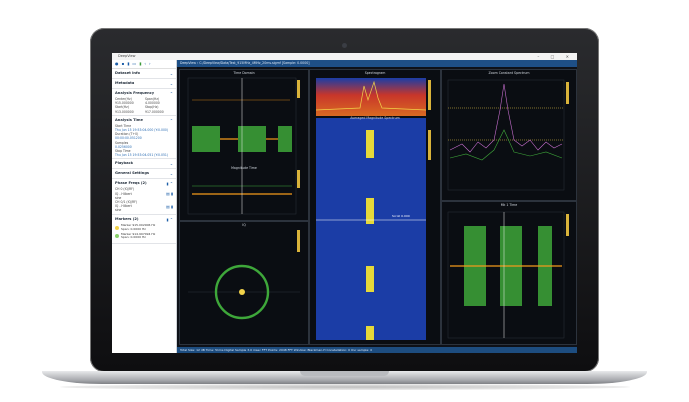 The height and width of the screenshot is (402, 689). What do you see at coordinates (129, 119) in the screenshot?
I see `analysis-time-header: Analysis Time` at bounding box center [129, 119].